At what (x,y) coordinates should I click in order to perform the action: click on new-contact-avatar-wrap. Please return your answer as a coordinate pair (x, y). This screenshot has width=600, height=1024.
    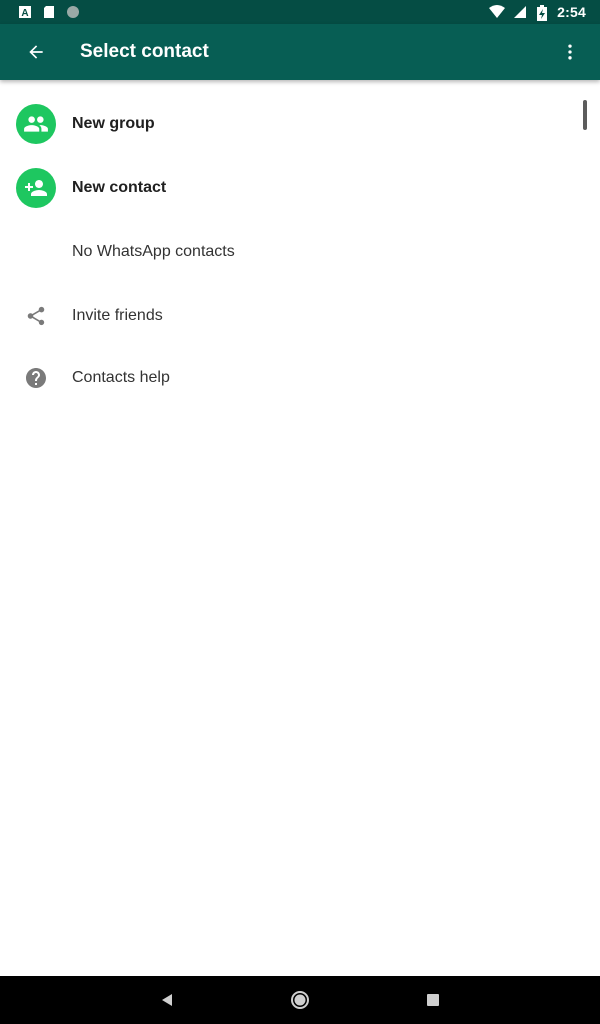
    Looking at the image, I should click on (36, 188).